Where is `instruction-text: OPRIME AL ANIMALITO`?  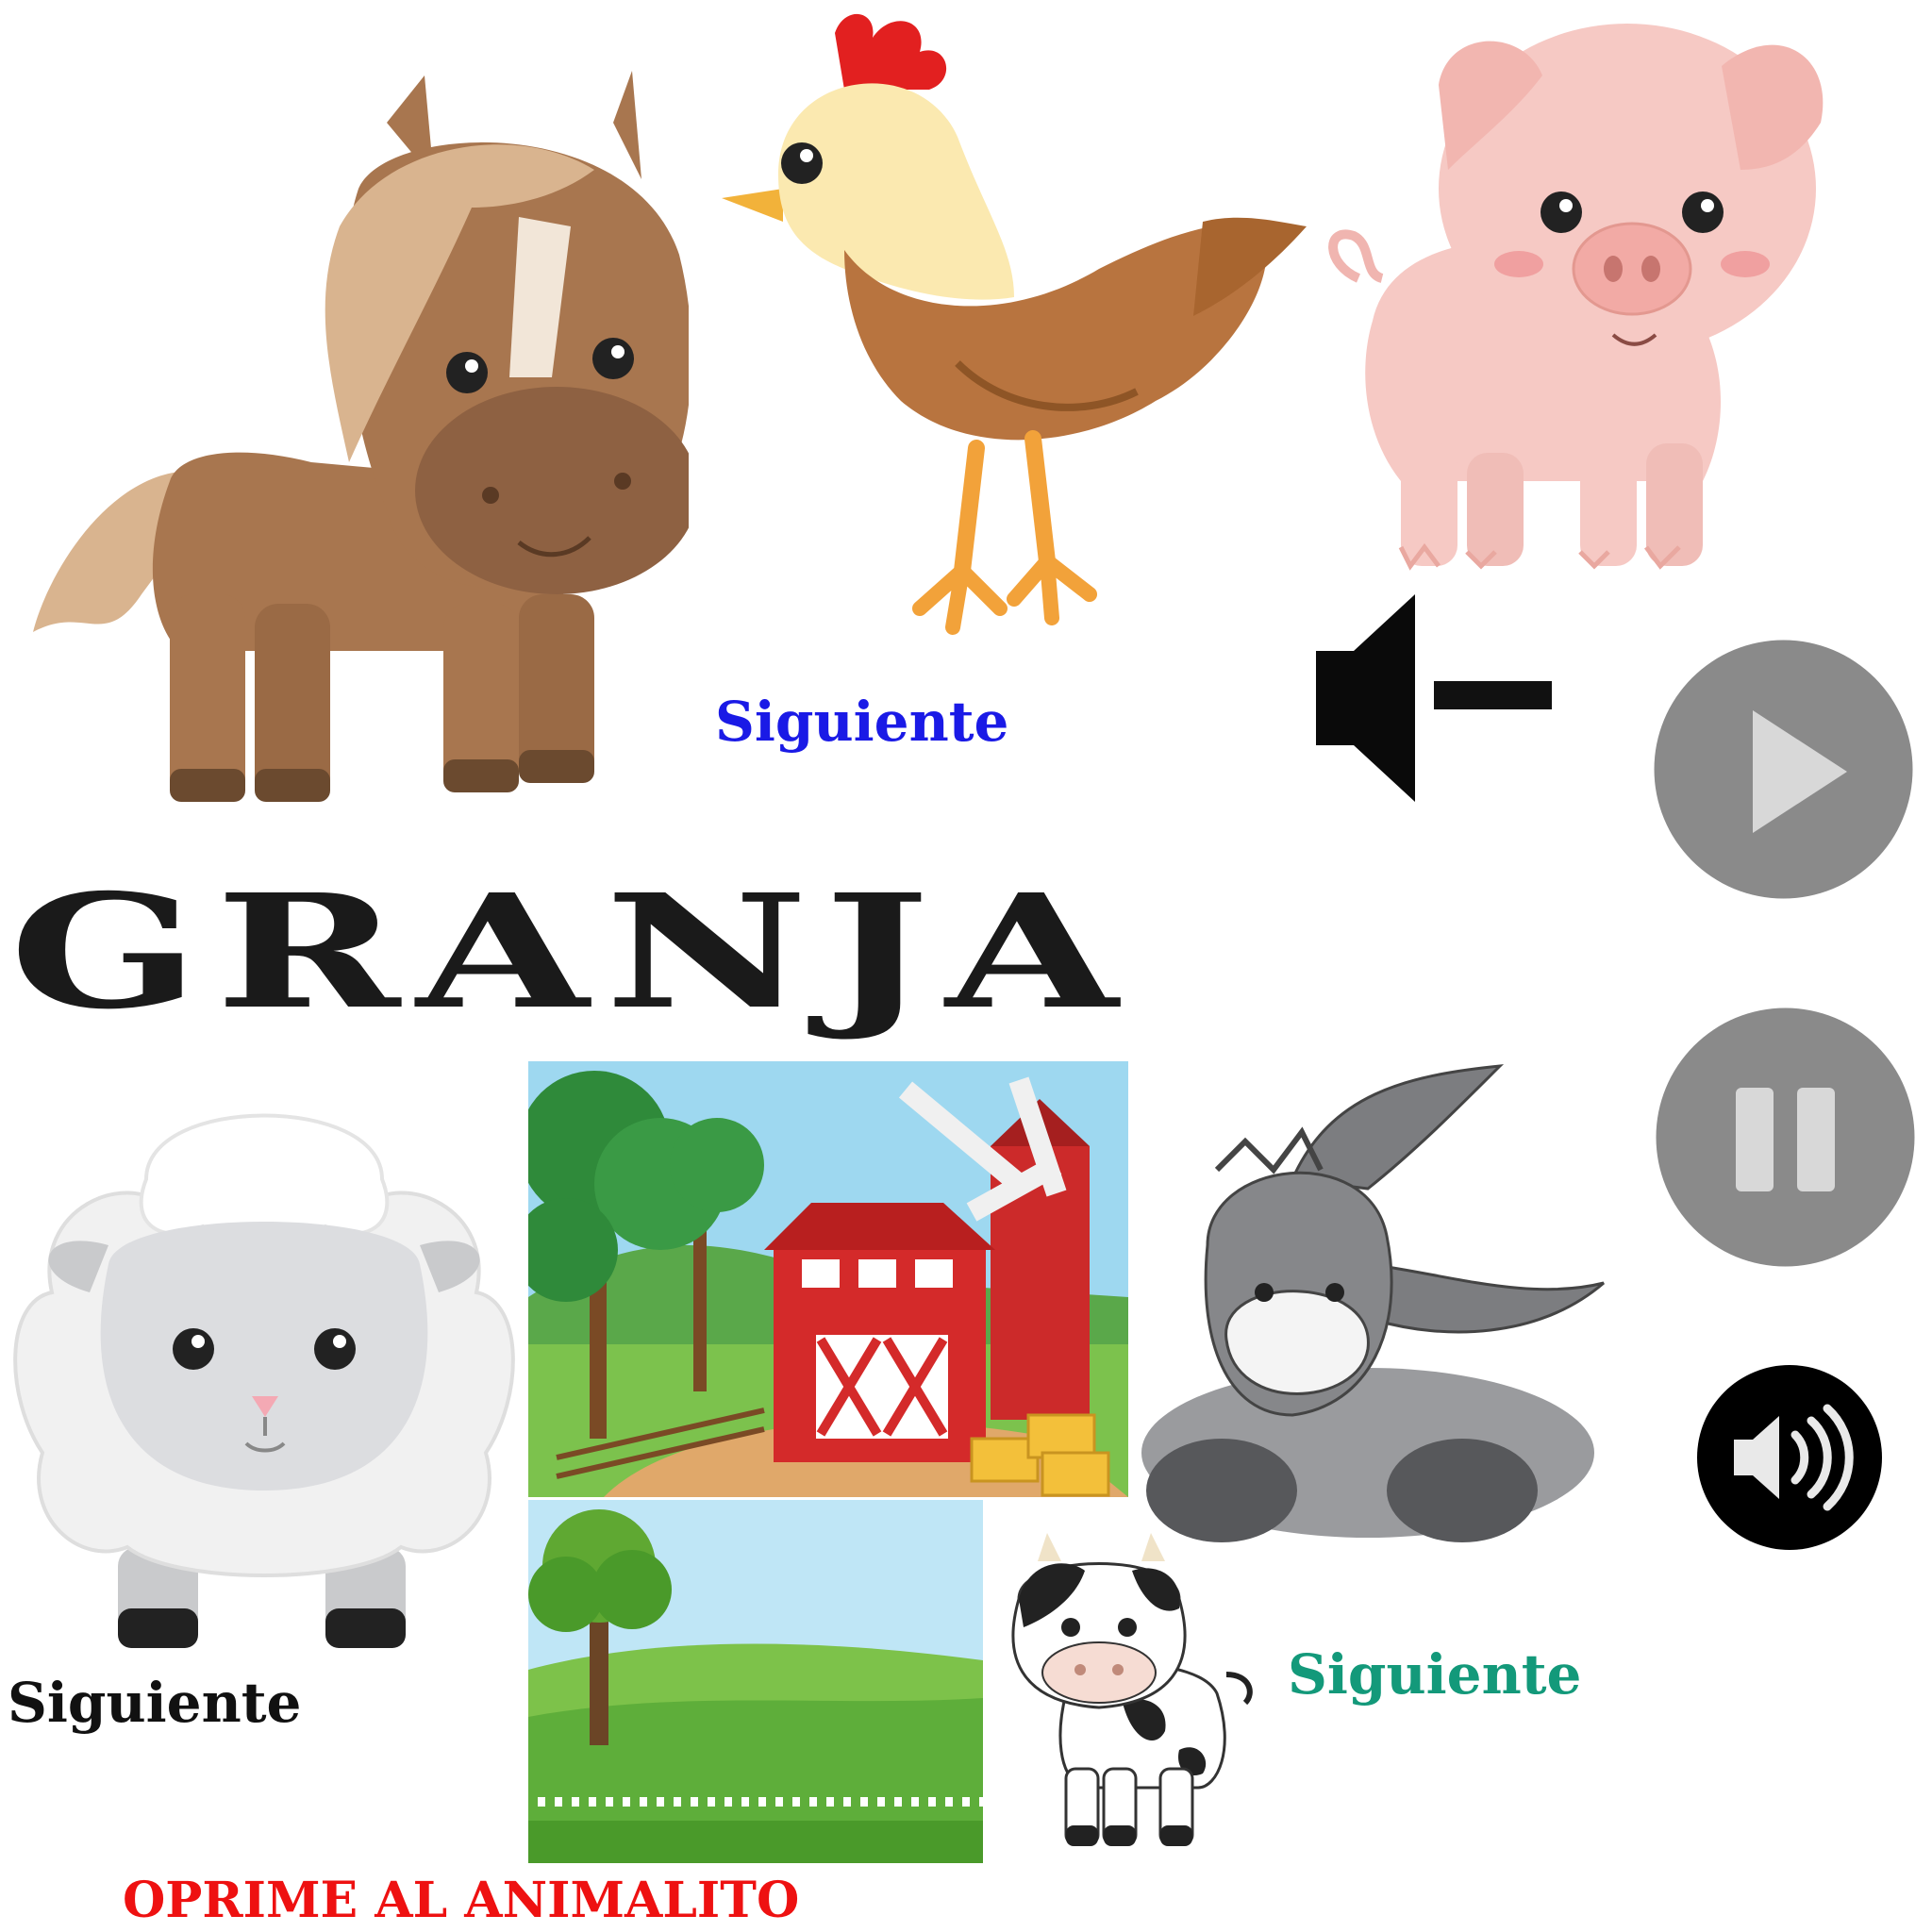
instruction-text: OPRIME AL ANIMALITO is located at coordinates (462, 1900).